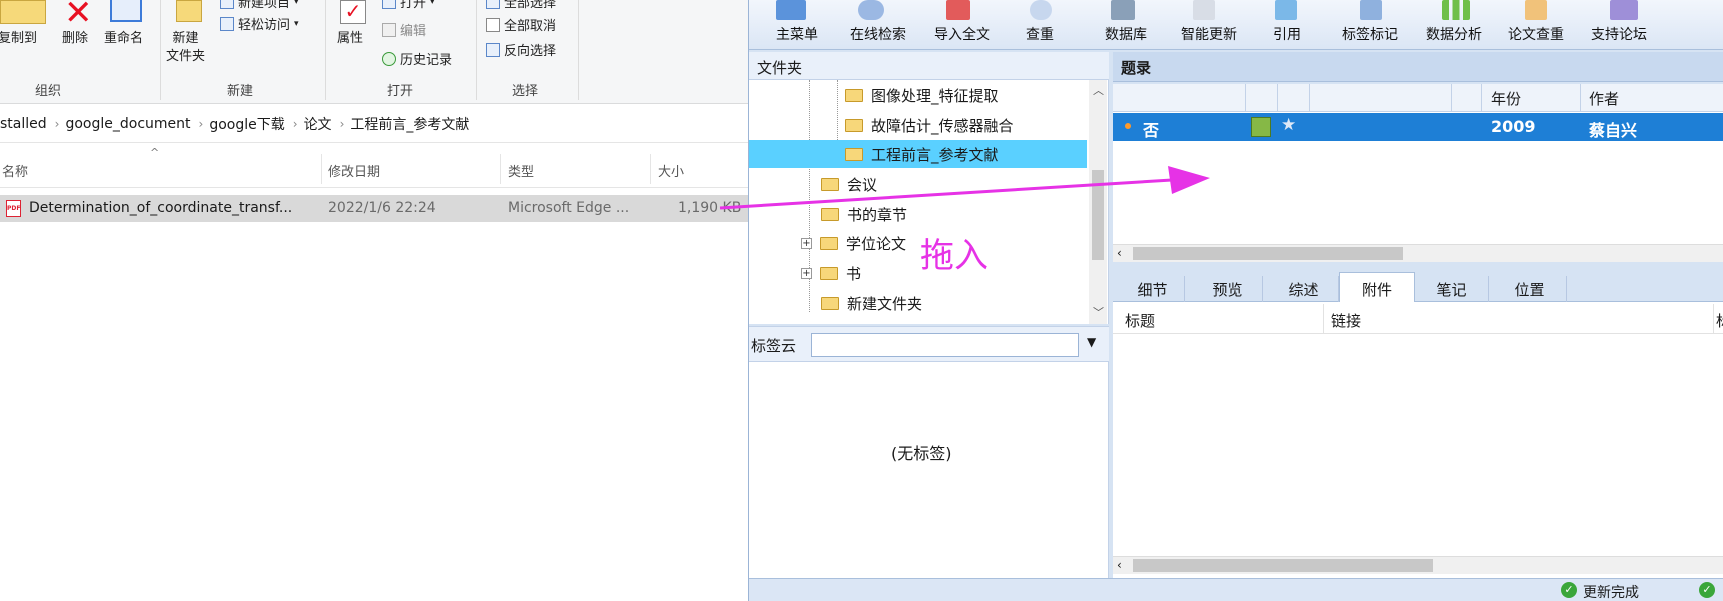 Image resolution: width=1723 pixels, height=601 pixels. Describe the element at coordinates (946, 194) in the screenshot. I see `drag-arrow-line` at that location.